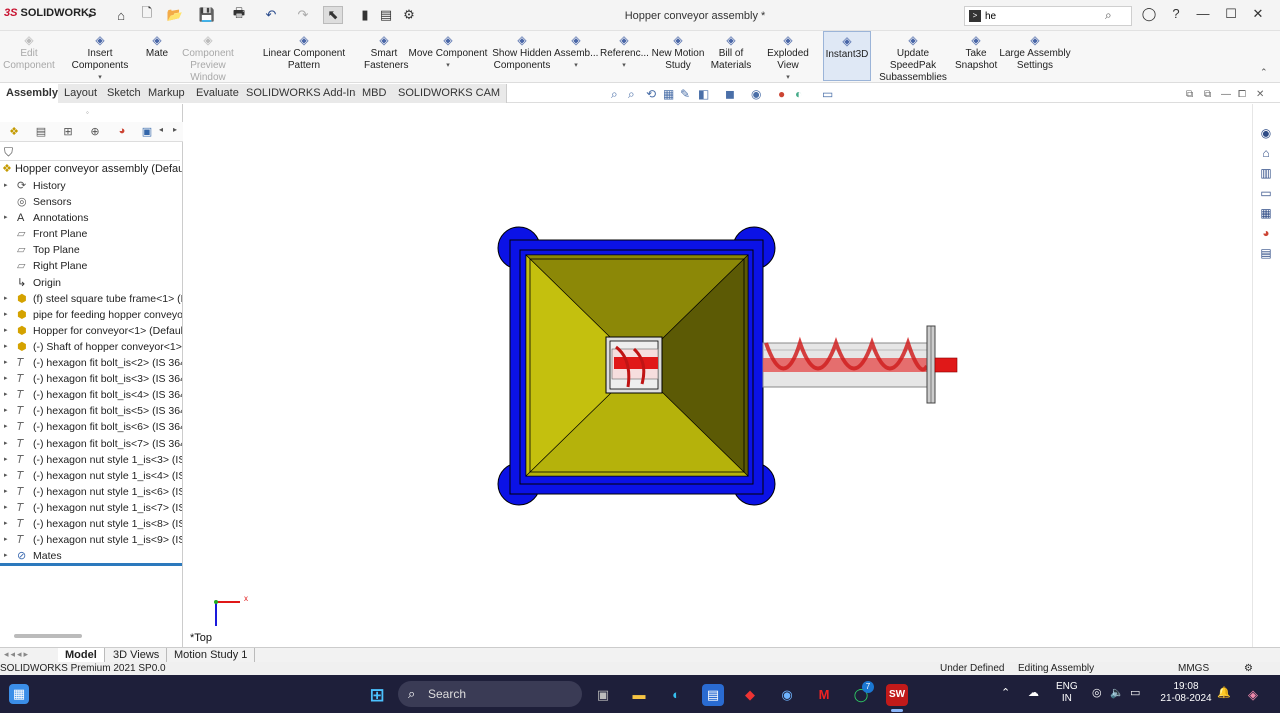 The image size is (1280, 713). What do you see at coordinates (798, 94) in the screenshot?
I see `apply-scene-icon: ◐` at bounding box center [798, 94].